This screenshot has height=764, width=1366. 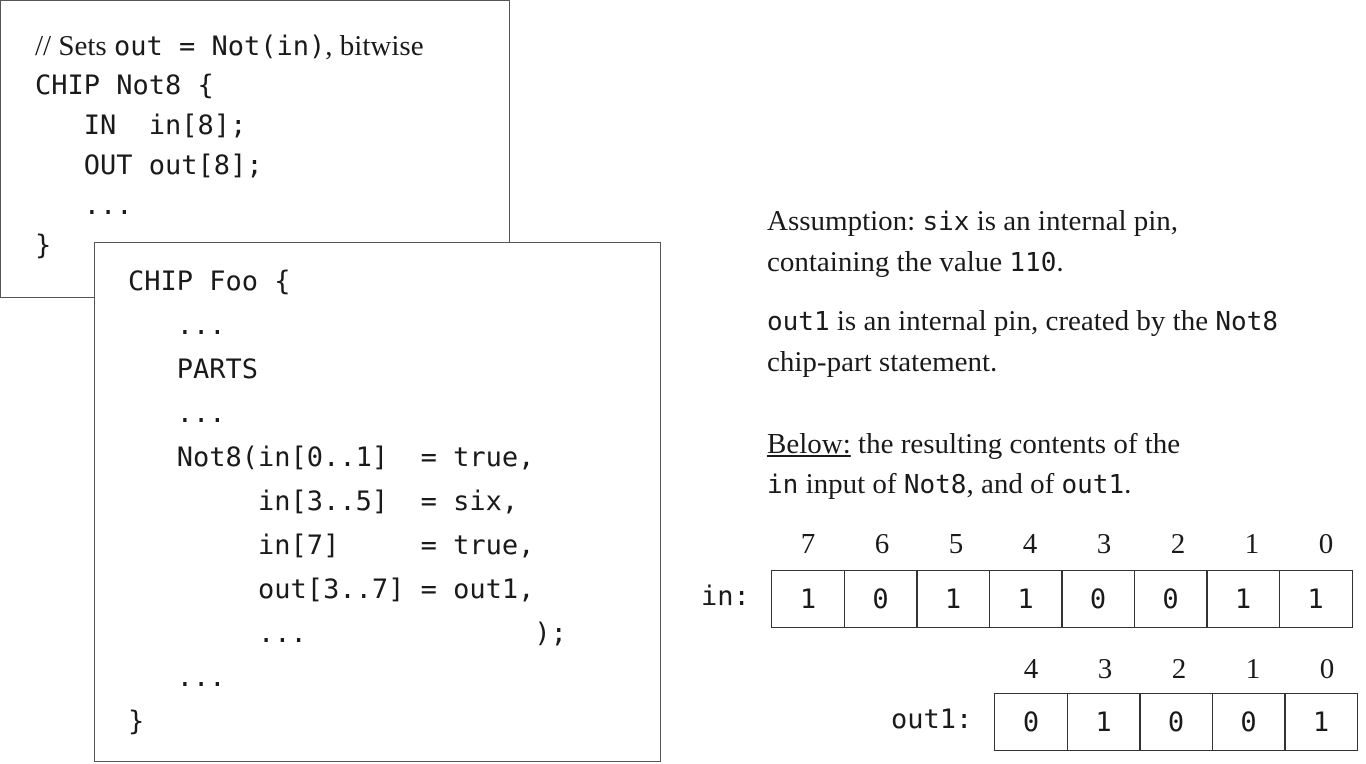 I want to click on bit-index: 7, so click(x=808, y=544).